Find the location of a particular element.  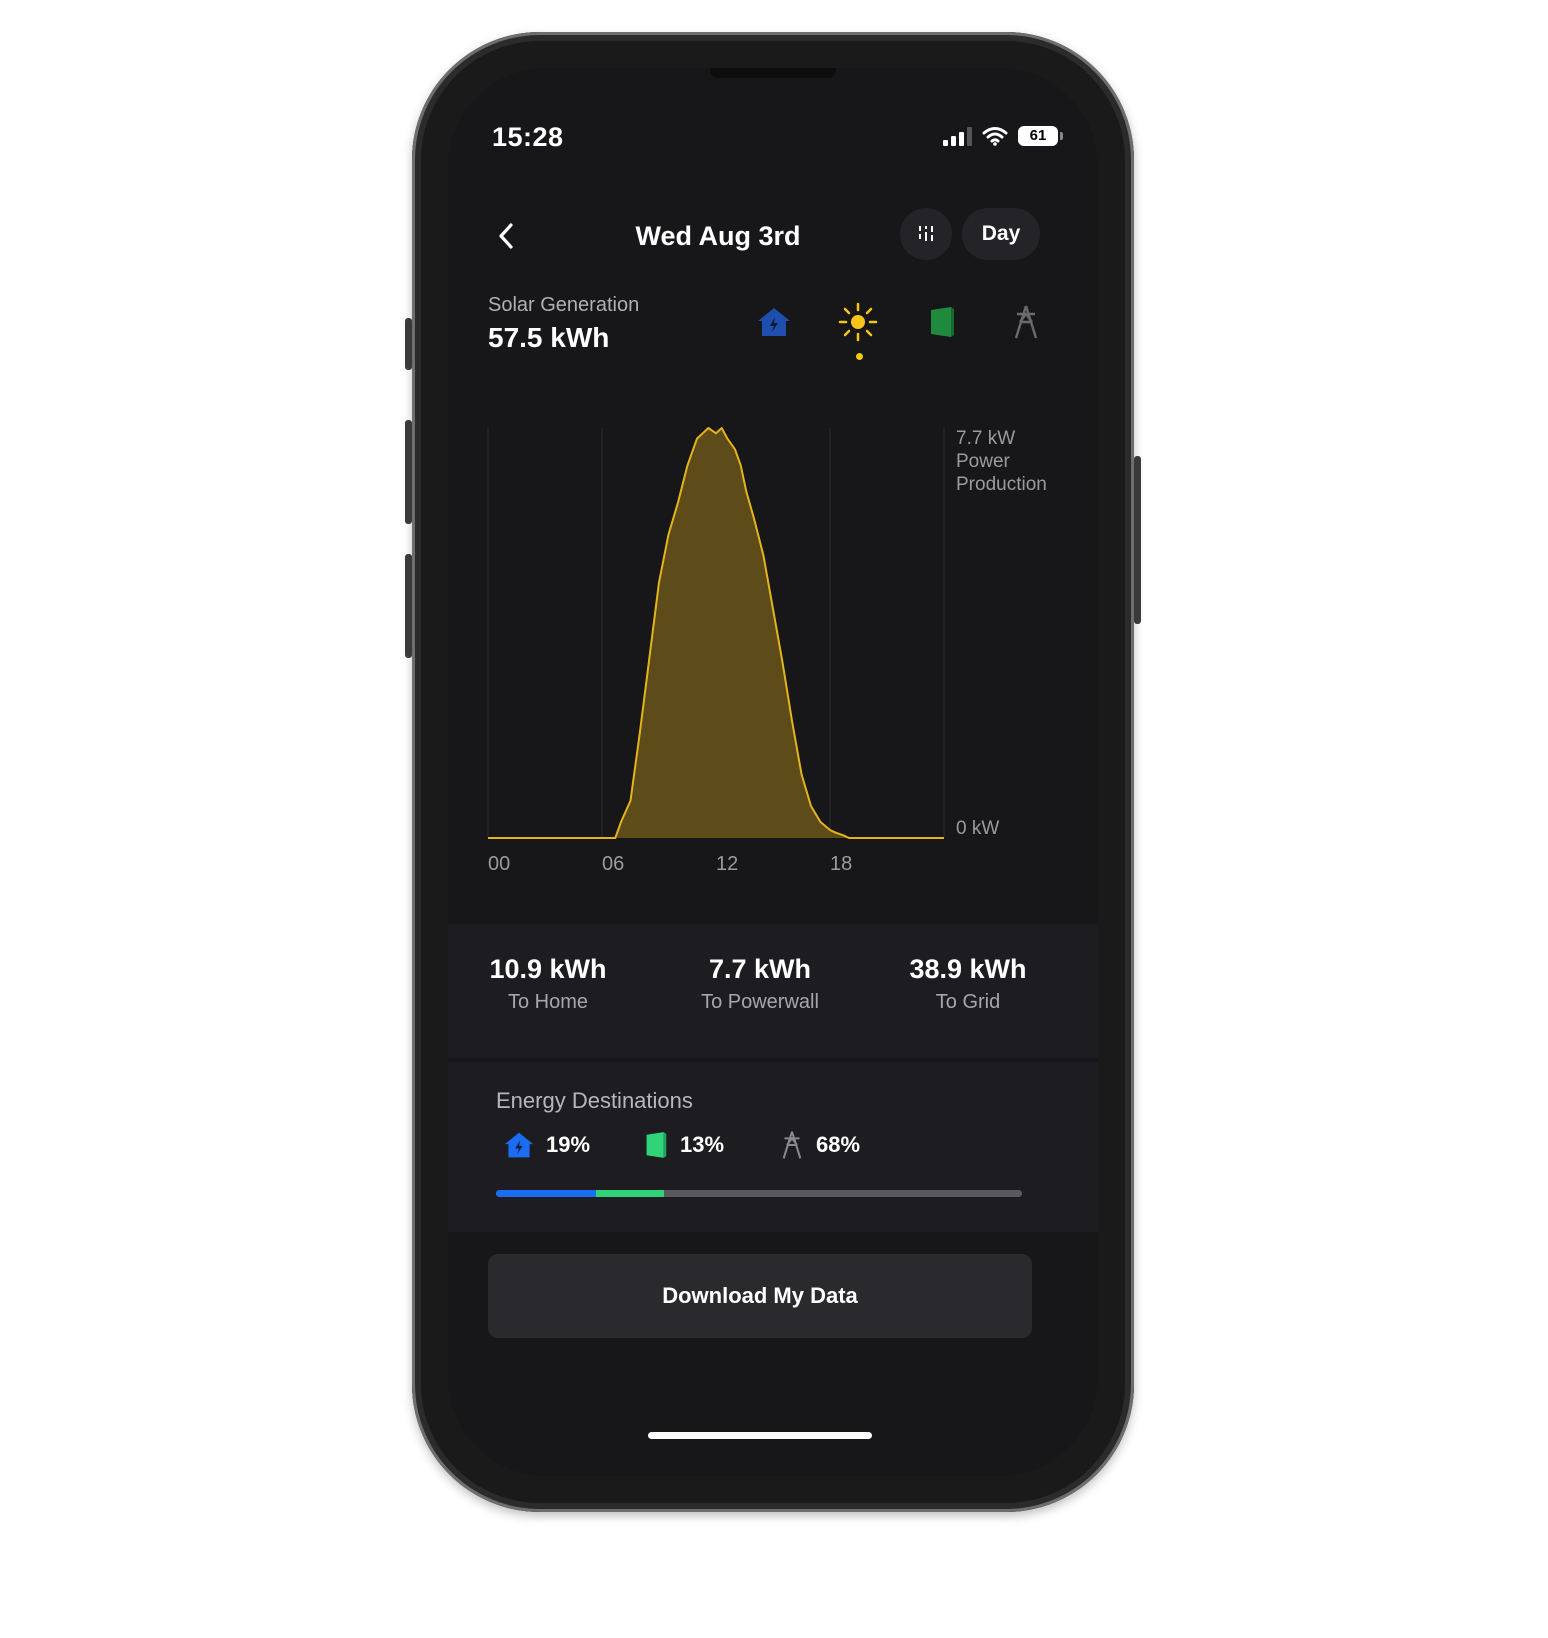

sensor-housing is located at coordinates (773, 73).